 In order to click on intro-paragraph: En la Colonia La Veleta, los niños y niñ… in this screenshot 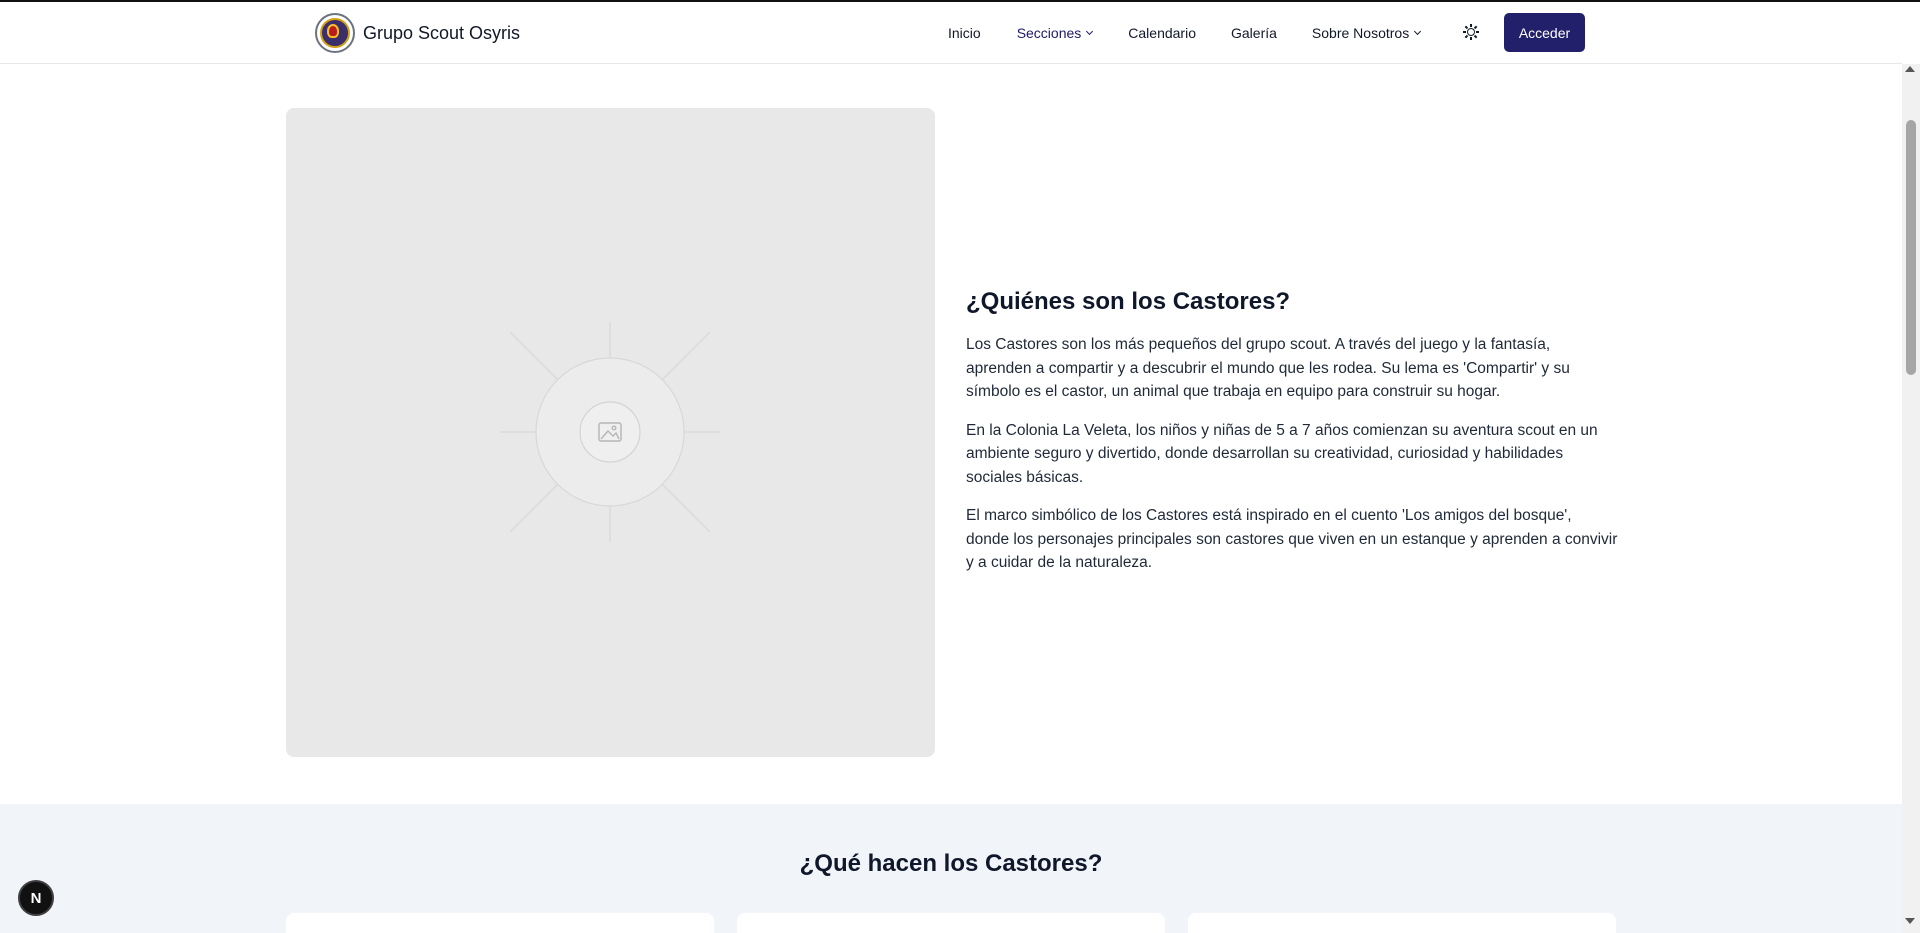, I will do `click(1282, 453)`.